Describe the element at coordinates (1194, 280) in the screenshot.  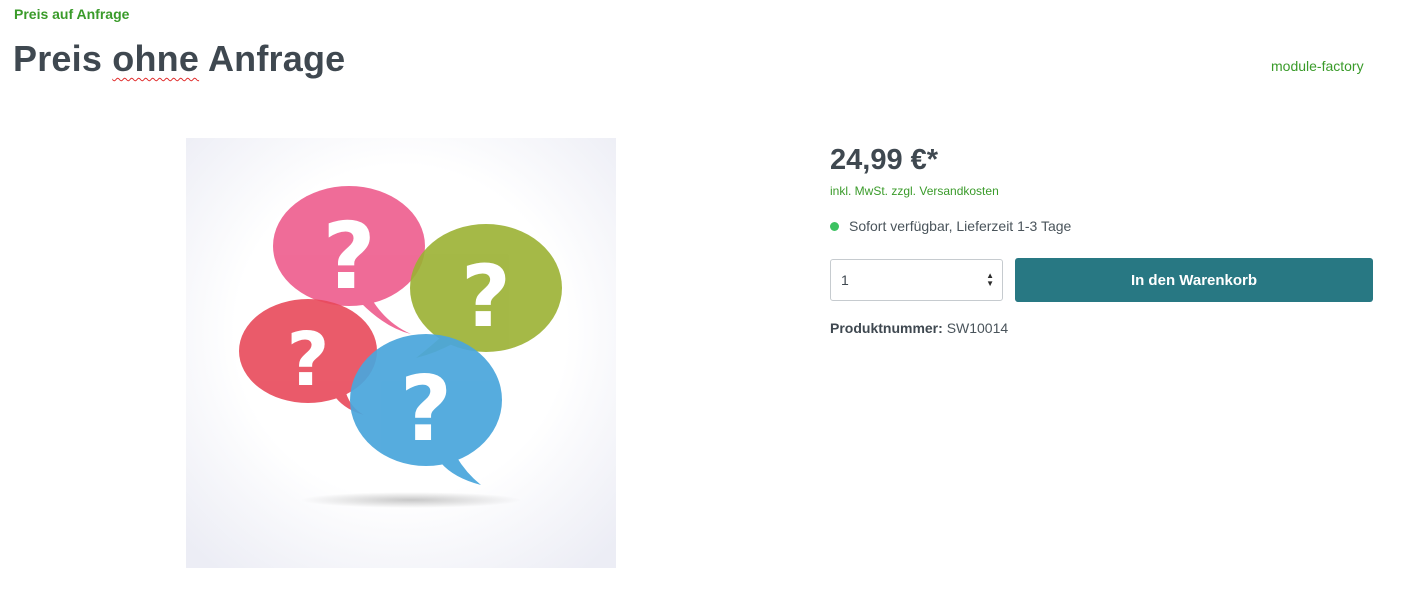
I see `add-to-cart-button: In den Warenkorb` at that location.